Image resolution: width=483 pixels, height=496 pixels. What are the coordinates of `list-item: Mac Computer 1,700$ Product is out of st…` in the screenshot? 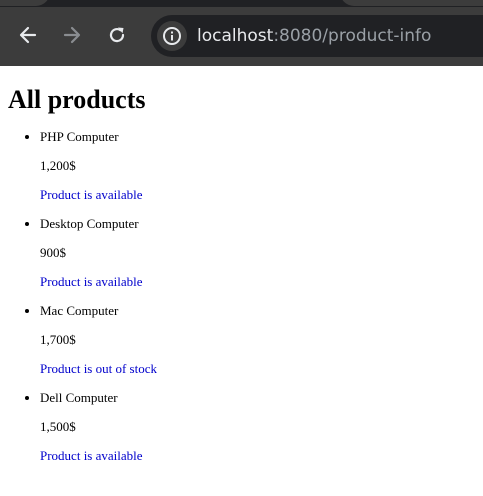 It's located at (257, 340).